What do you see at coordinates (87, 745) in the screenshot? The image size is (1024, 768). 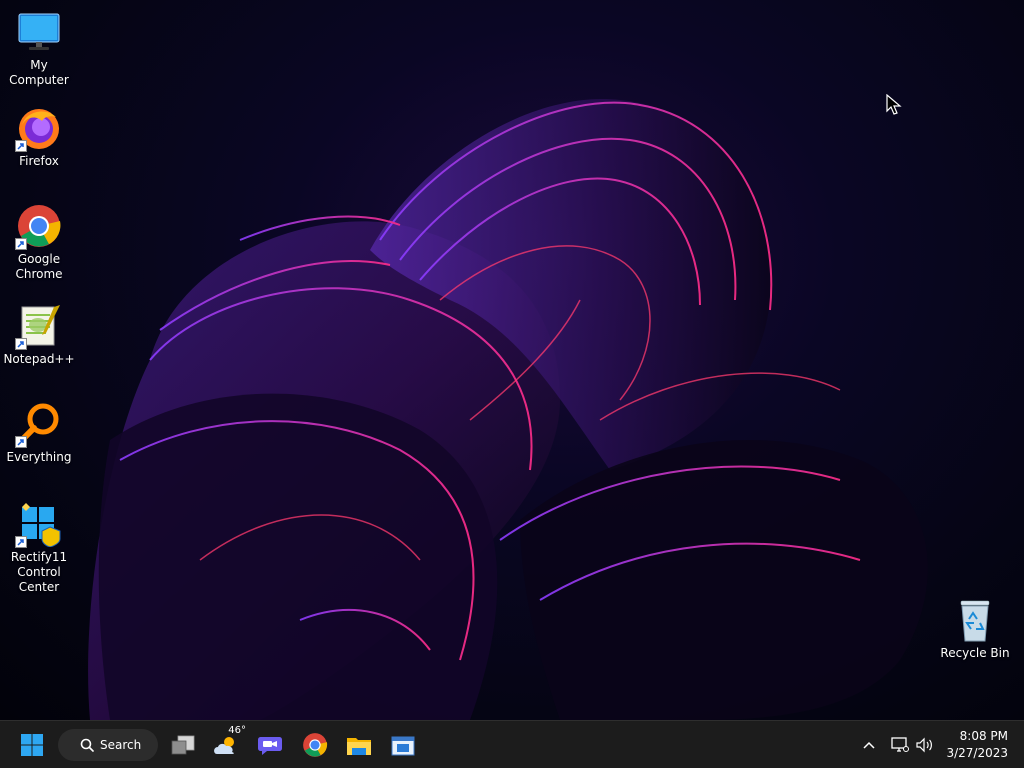 I see `search-icon` at bounding box center [87, 745].